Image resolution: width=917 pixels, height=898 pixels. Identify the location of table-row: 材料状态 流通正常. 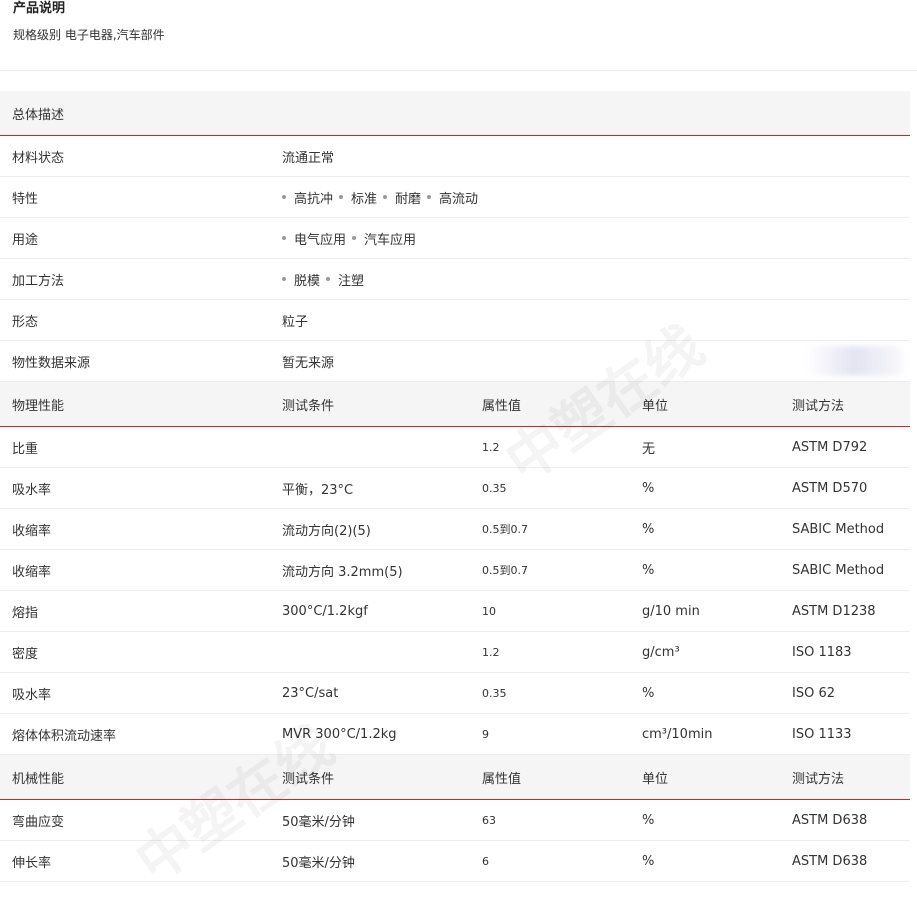
(455, 156).